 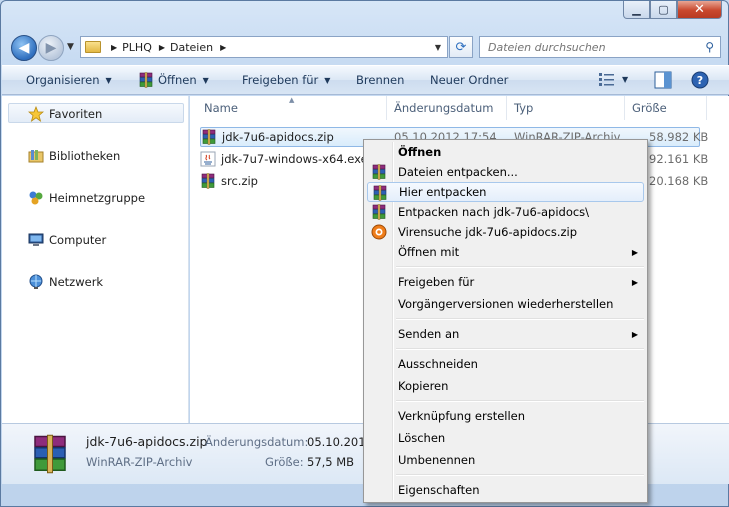 I want to click on nav-item-homegroup: Heimnetzgruppe, so click(x=86, y=198).